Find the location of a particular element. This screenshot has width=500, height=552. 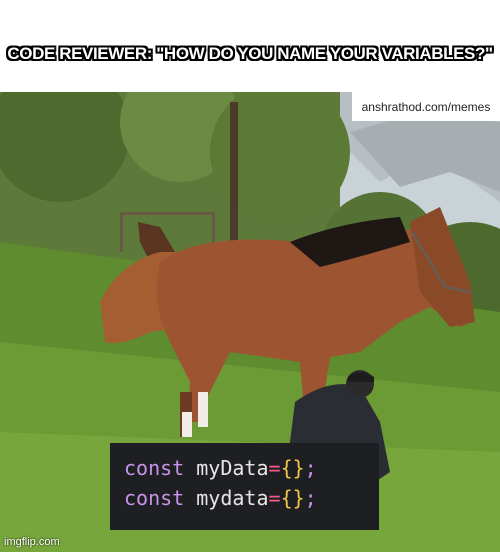

watermark-text: anshrathod.com/memes is located at coordinates (426, 106).